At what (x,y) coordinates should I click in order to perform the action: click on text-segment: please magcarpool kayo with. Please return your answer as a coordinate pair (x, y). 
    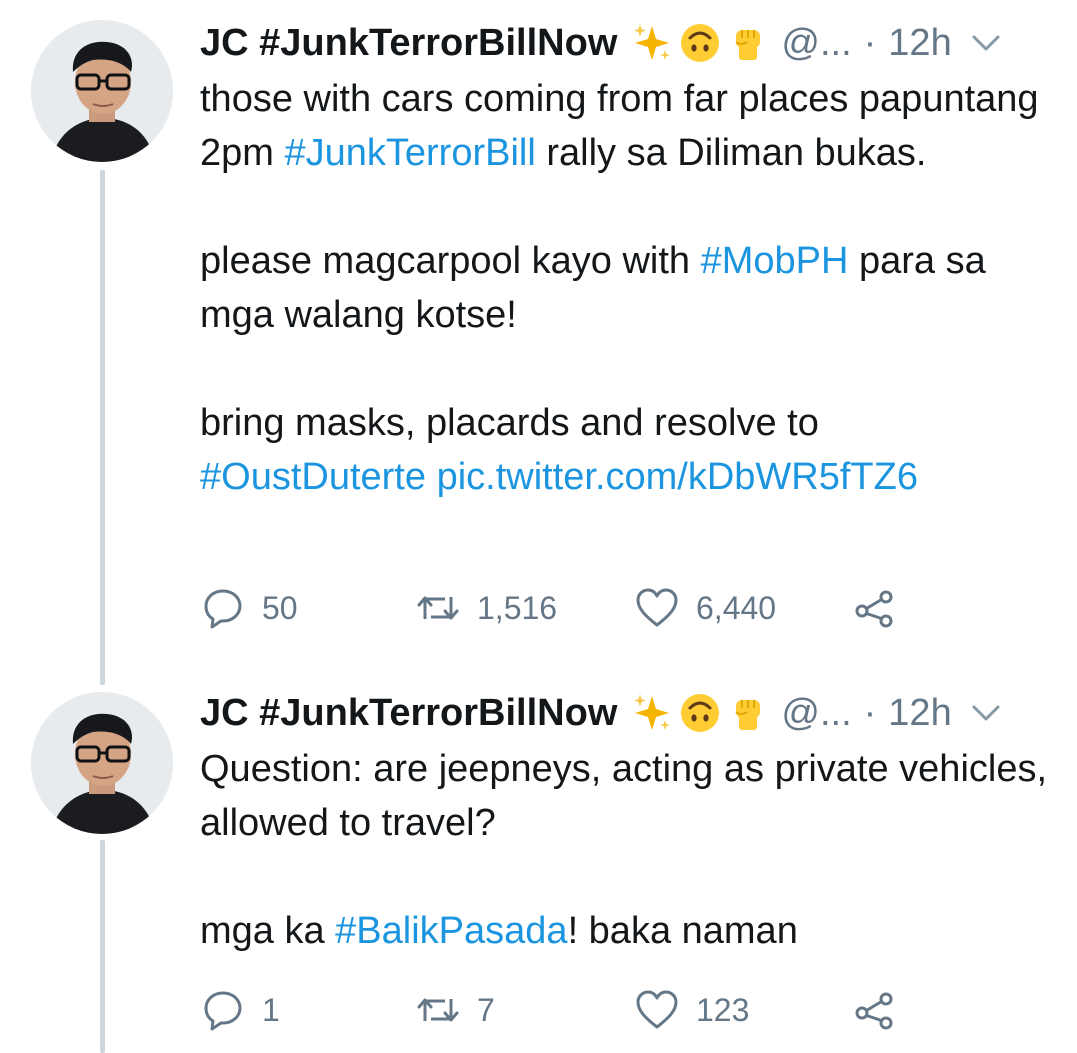
    Looking at the image, I should click on (450, 261).